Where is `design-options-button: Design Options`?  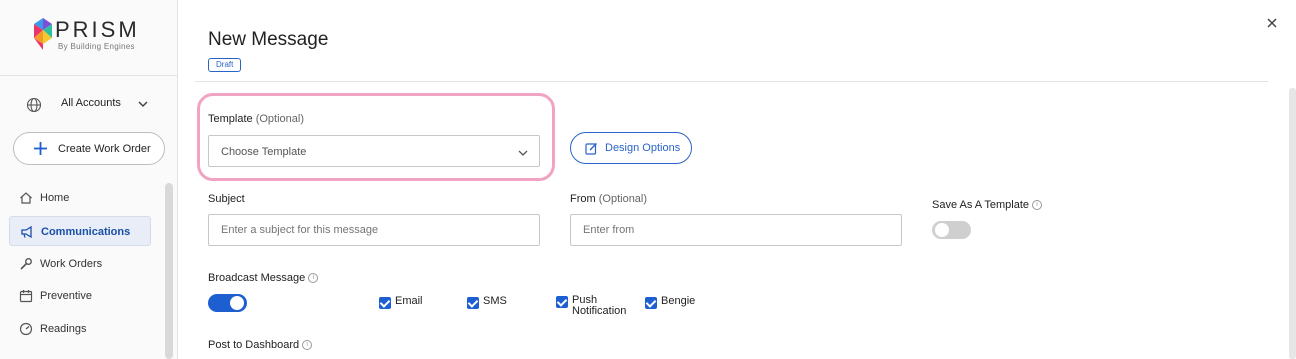
design-options-button: Design Options is located at coordinates (631, 148).